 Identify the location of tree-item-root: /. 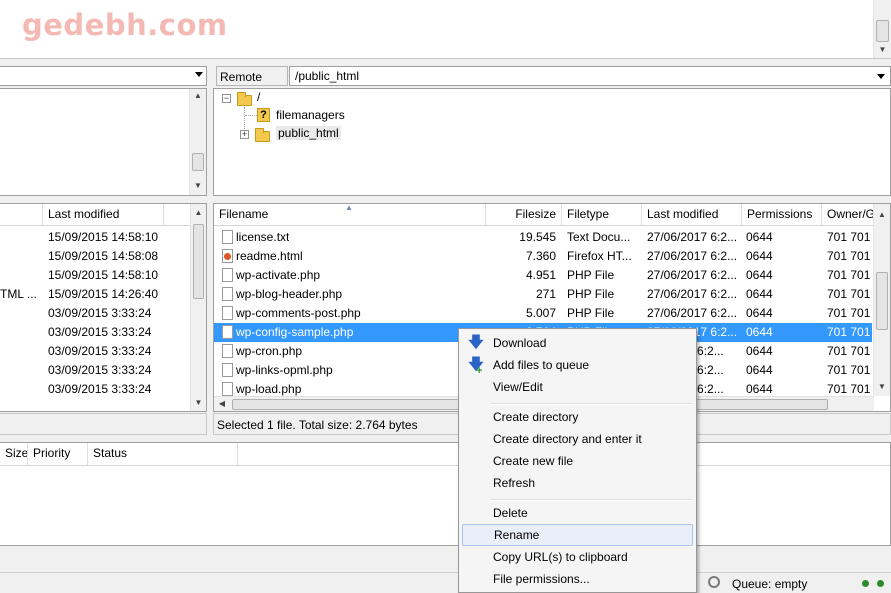
(258, 97).